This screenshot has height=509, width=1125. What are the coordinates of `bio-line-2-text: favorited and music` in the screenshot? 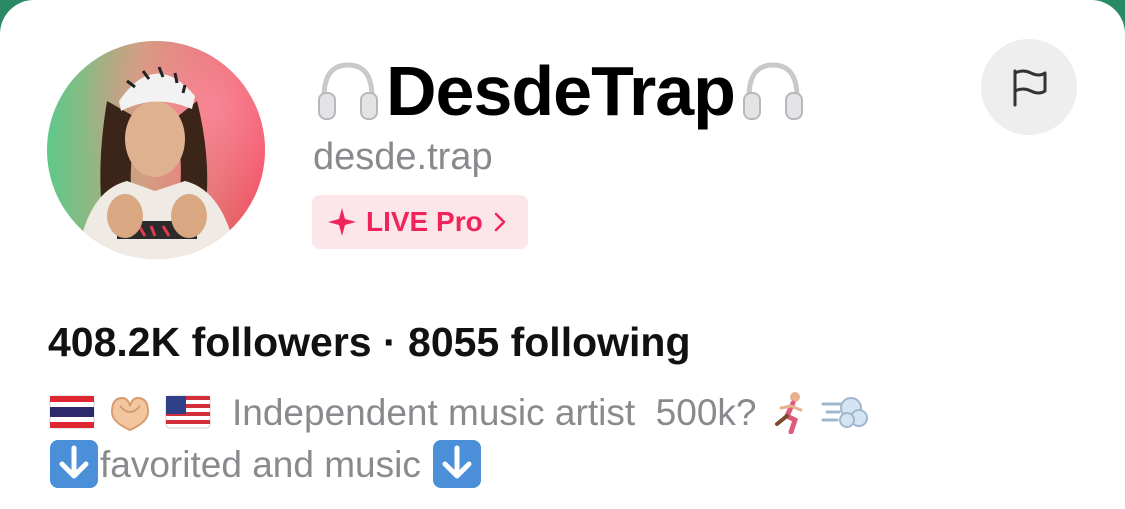 It's located at (260, 464).